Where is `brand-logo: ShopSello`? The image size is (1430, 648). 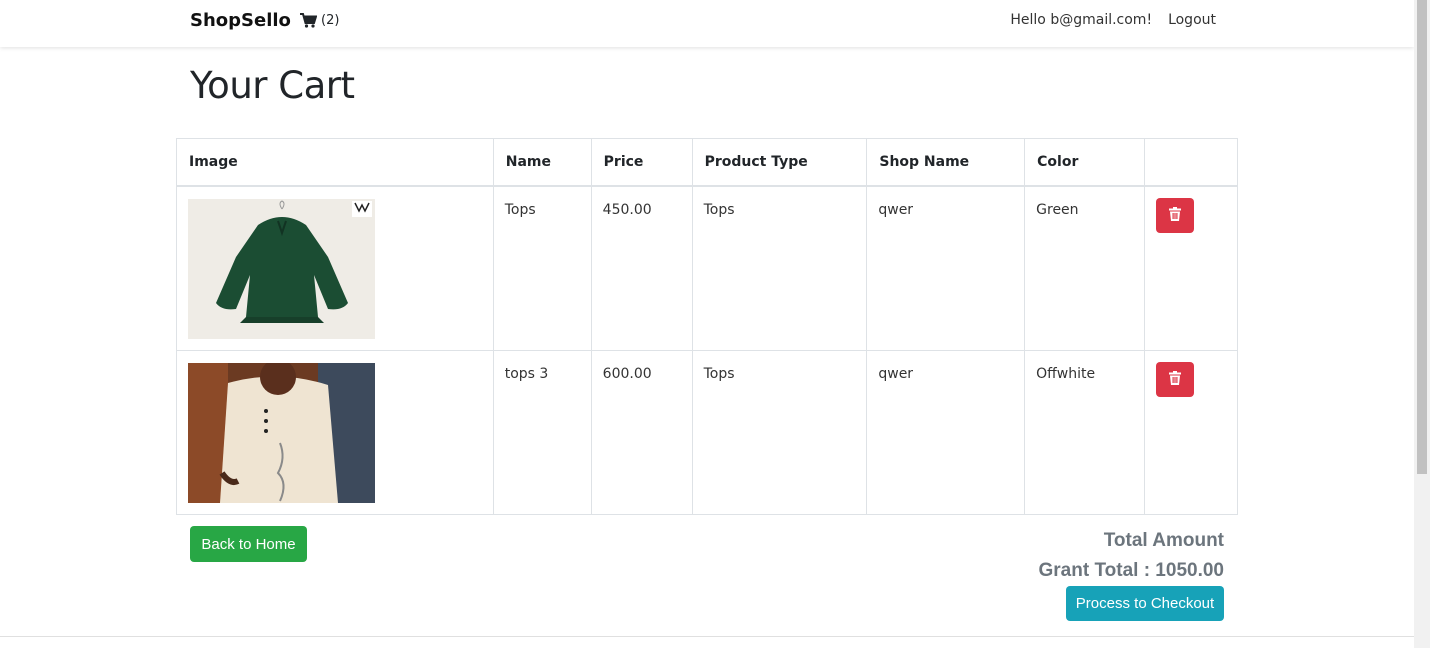 brand-logo: ShopSello is located at coordinates (240, 20).